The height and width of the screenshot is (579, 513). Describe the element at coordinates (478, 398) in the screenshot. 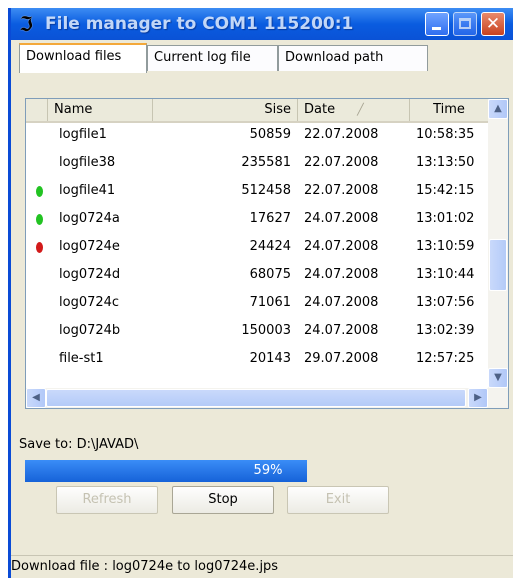

I see `scroll-right-button: ▶` at that location.